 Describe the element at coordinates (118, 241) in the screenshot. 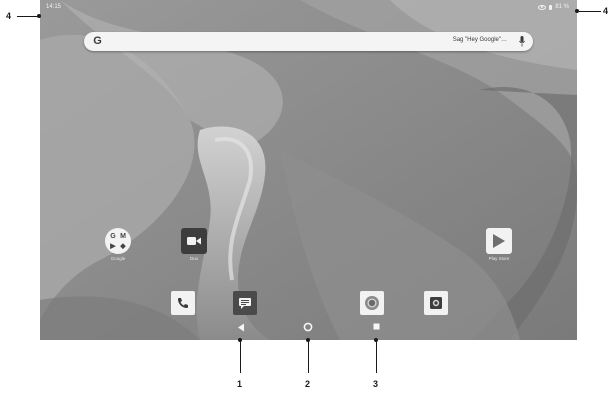

I see `google-folder-icon: G M ▶ ◆` at that location.